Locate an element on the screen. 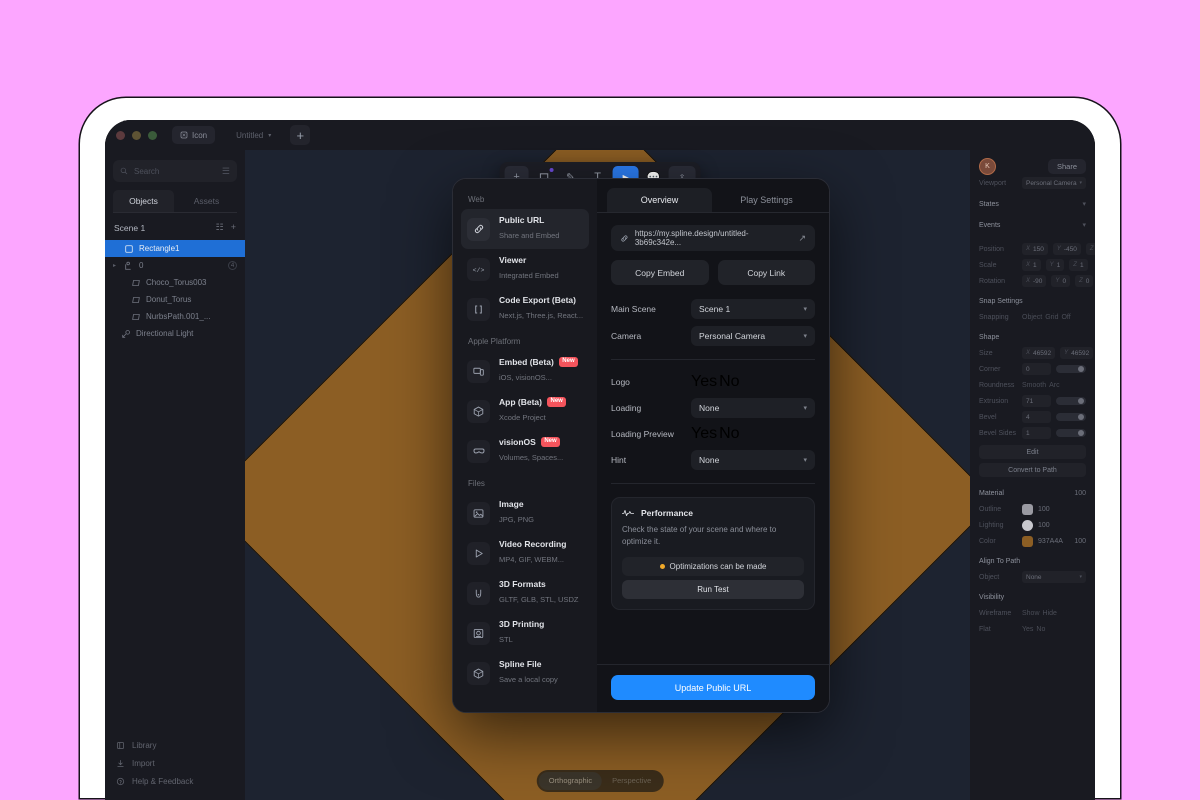 Image resolution: width=1200 pixels, height=800 pixels. edit-button: Edit is located at coordinates (1032, 452).